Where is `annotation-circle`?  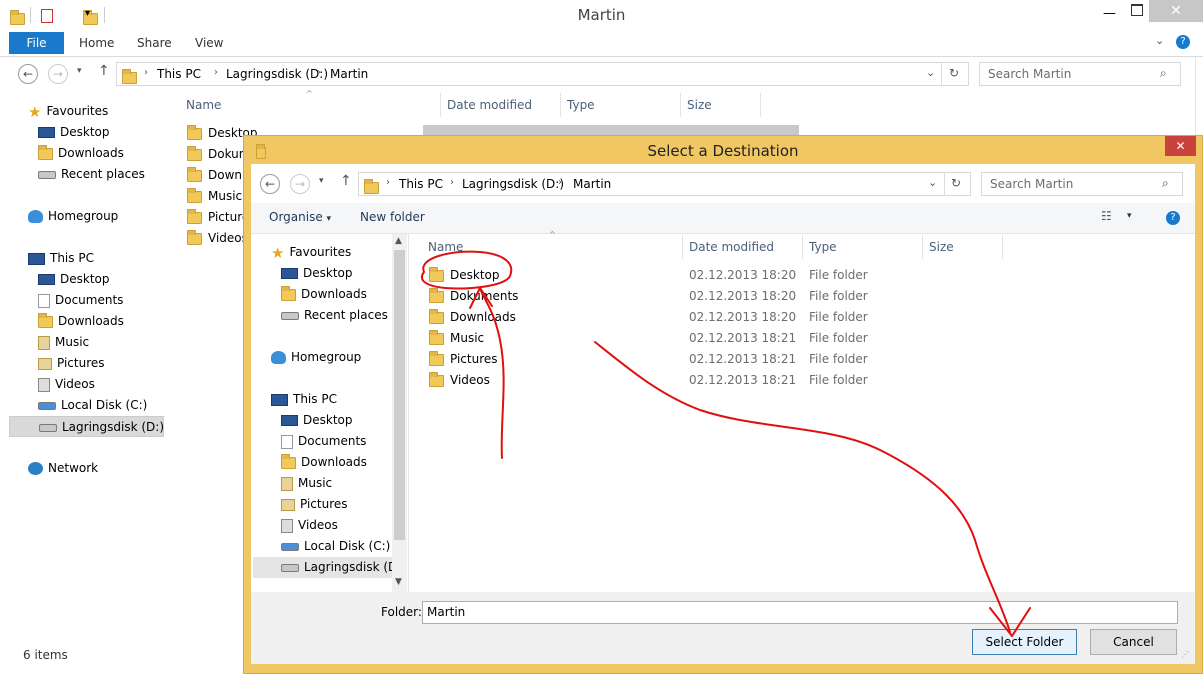
annotation-circle is located at coordinates (466, 270).